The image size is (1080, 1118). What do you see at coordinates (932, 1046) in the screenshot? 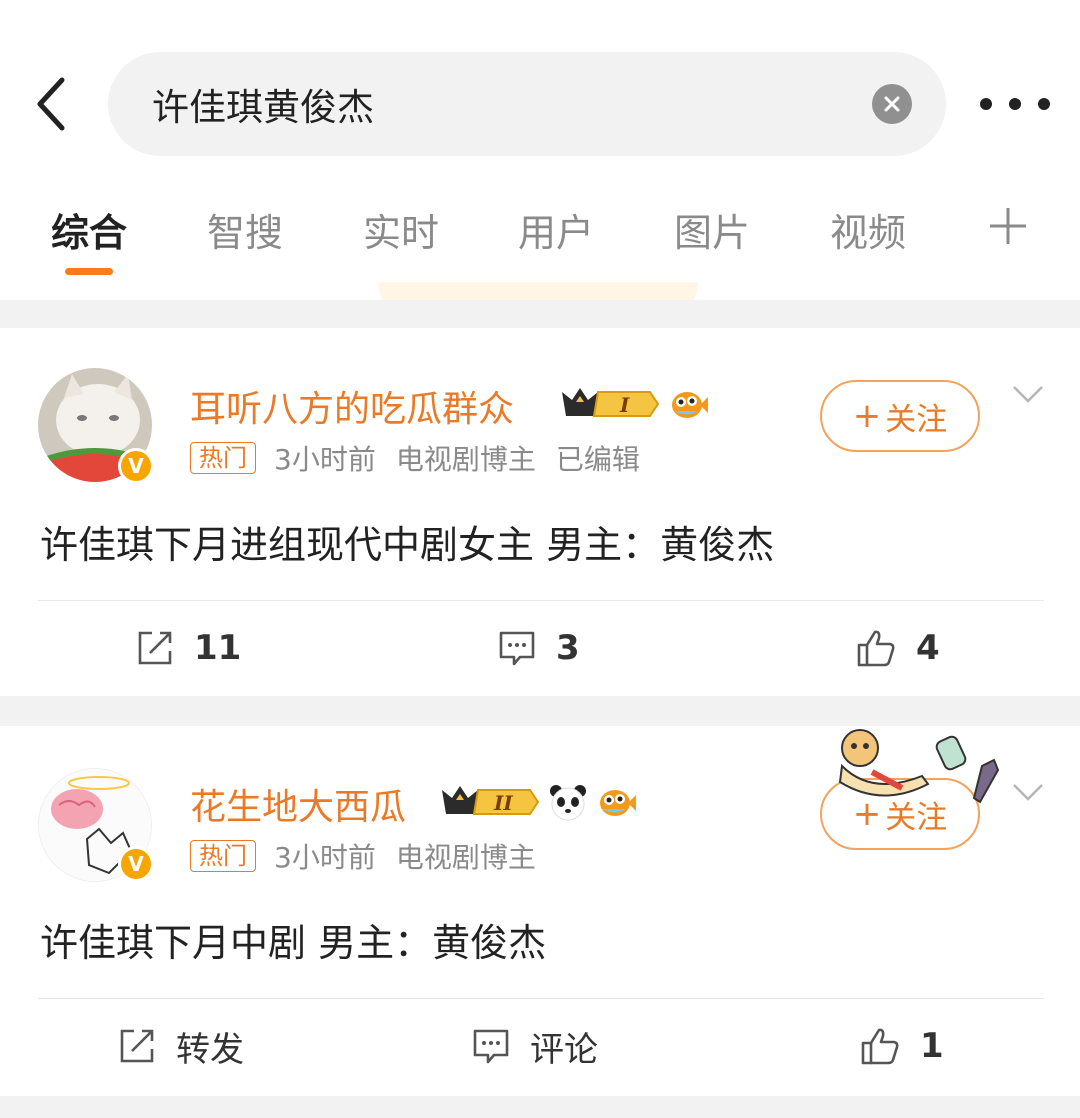
I see `like-count: 1` at bounding box center [932, 1046].